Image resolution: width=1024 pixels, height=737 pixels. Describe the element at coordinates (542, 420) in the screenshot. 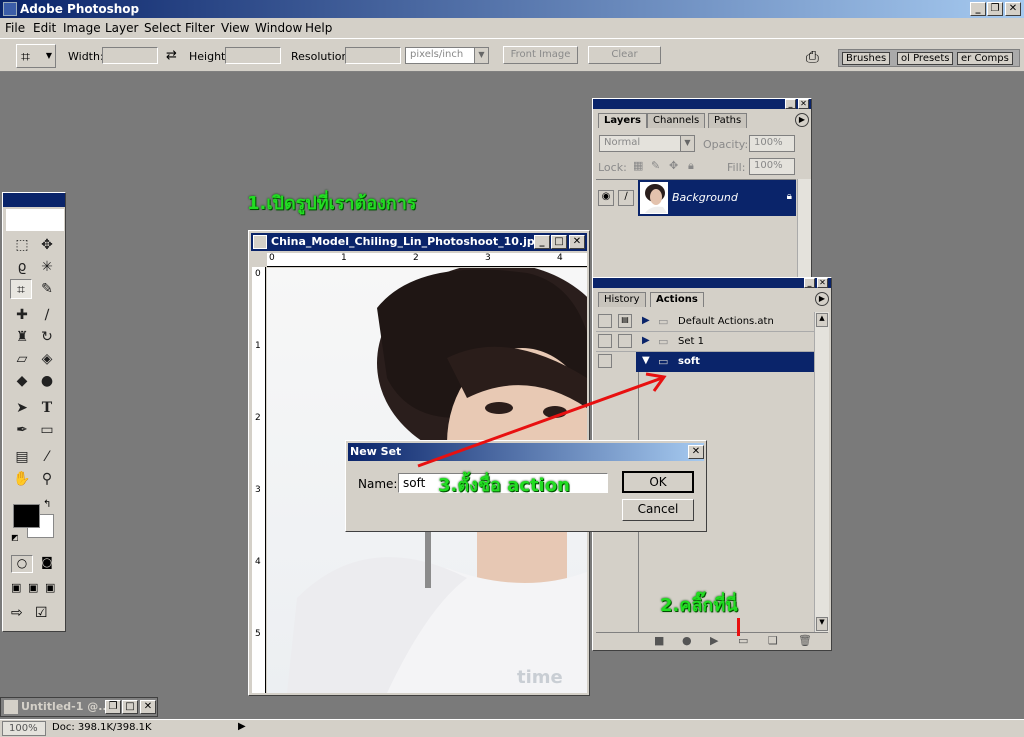

I see `annotation-arrow` at that location.